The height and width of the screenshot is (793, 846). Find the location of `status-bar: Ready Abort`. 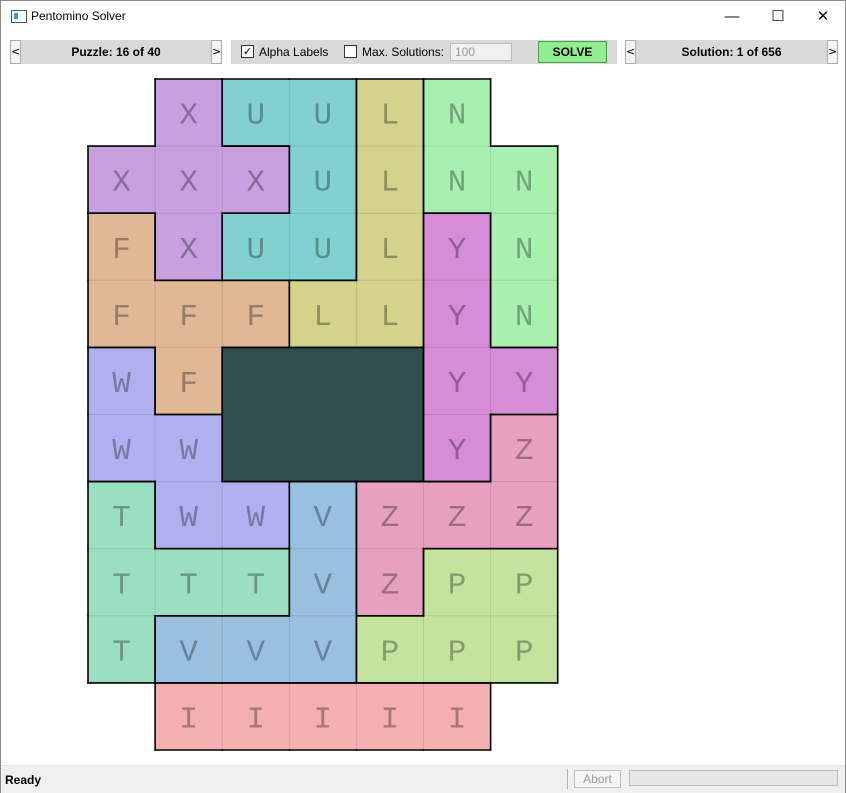

status-bar: Ready Abort is located at coordinates (423, 779).